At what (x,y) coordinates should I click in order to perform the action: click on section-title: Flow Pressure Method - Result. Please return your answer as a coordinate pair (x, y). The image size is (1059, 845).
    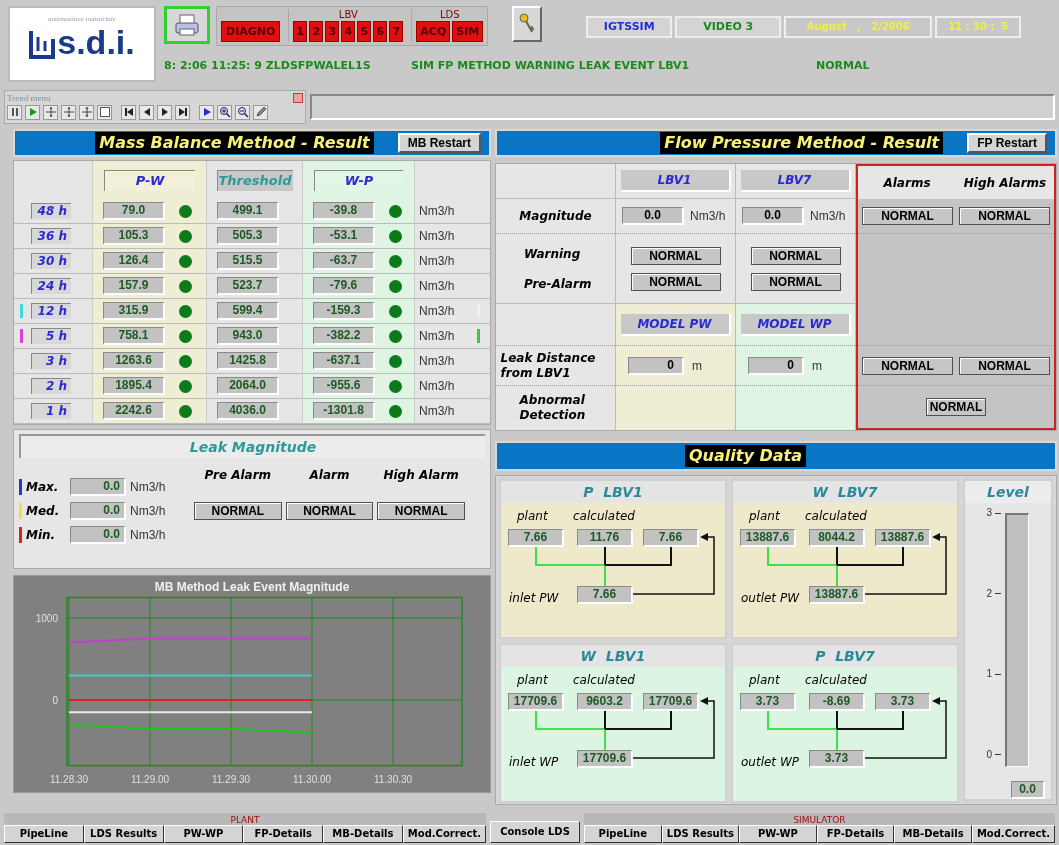
    Looking at the image, I should click on (802, 143).